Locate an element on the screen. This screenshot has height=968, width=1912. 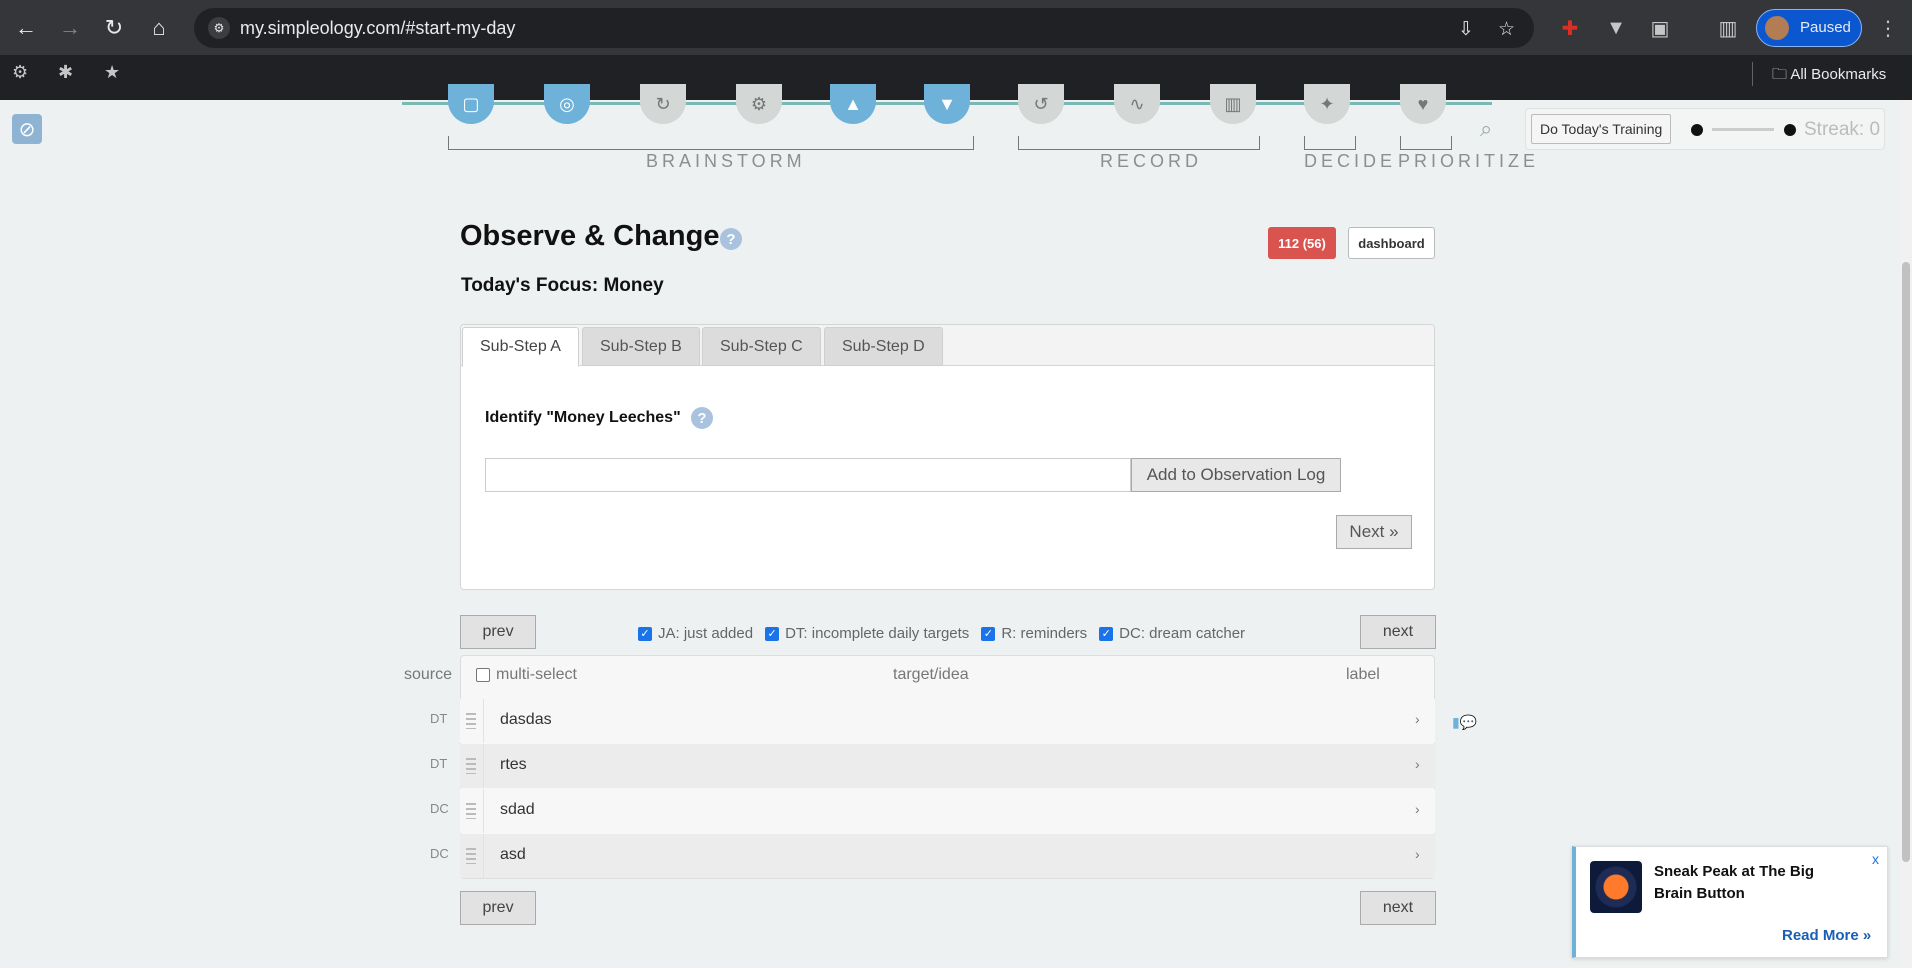
filter-dt: ✓ DT: incomplete daily targets is located at coordinates (867, 633).